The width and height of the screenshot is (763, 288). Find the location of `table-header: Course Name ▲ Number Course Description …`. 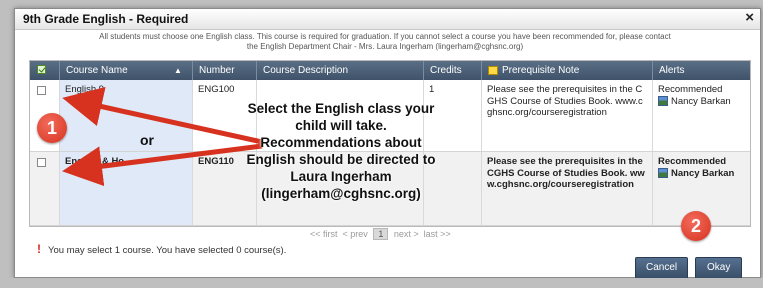

table-header: Course Name ▲ Number Course Description … is located at coordinates (390, 70).